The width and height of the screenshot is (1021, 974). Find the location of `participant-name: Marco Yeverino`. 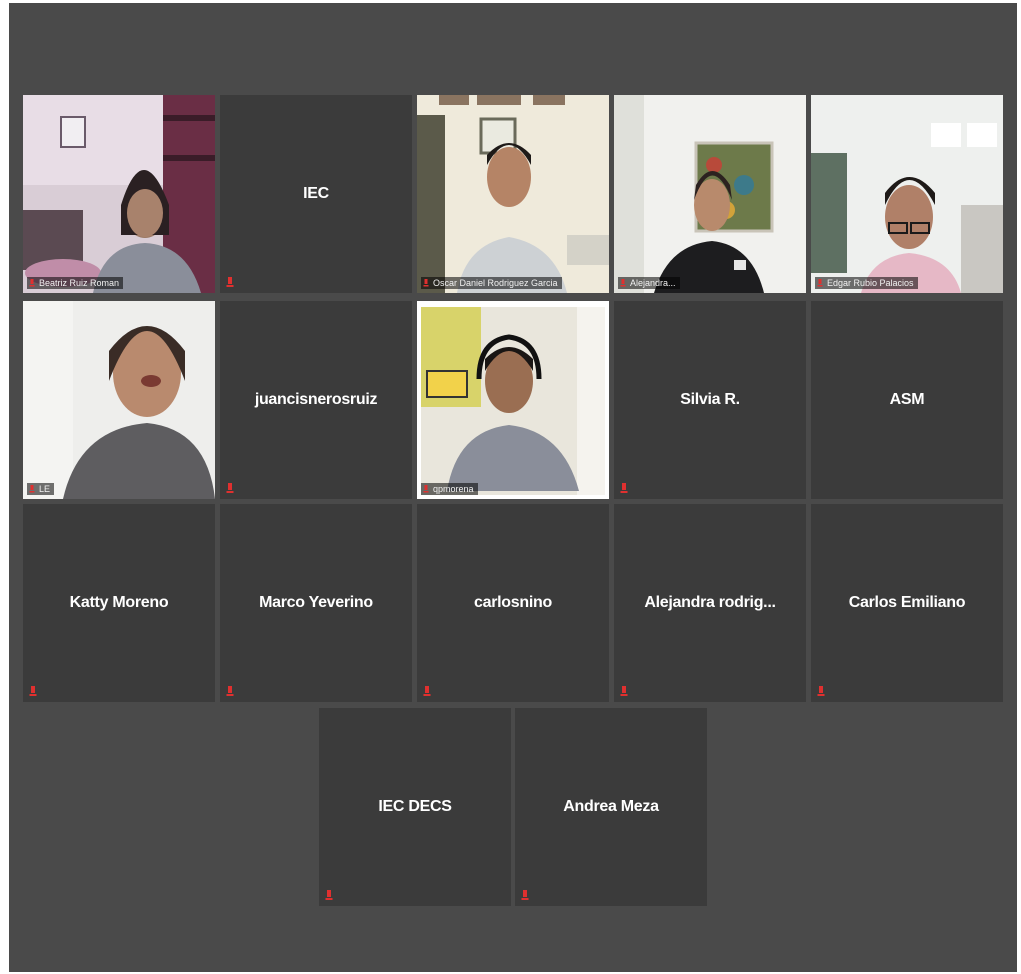

participant-name: Marco Yeverino is located at coordinates (316, 602).